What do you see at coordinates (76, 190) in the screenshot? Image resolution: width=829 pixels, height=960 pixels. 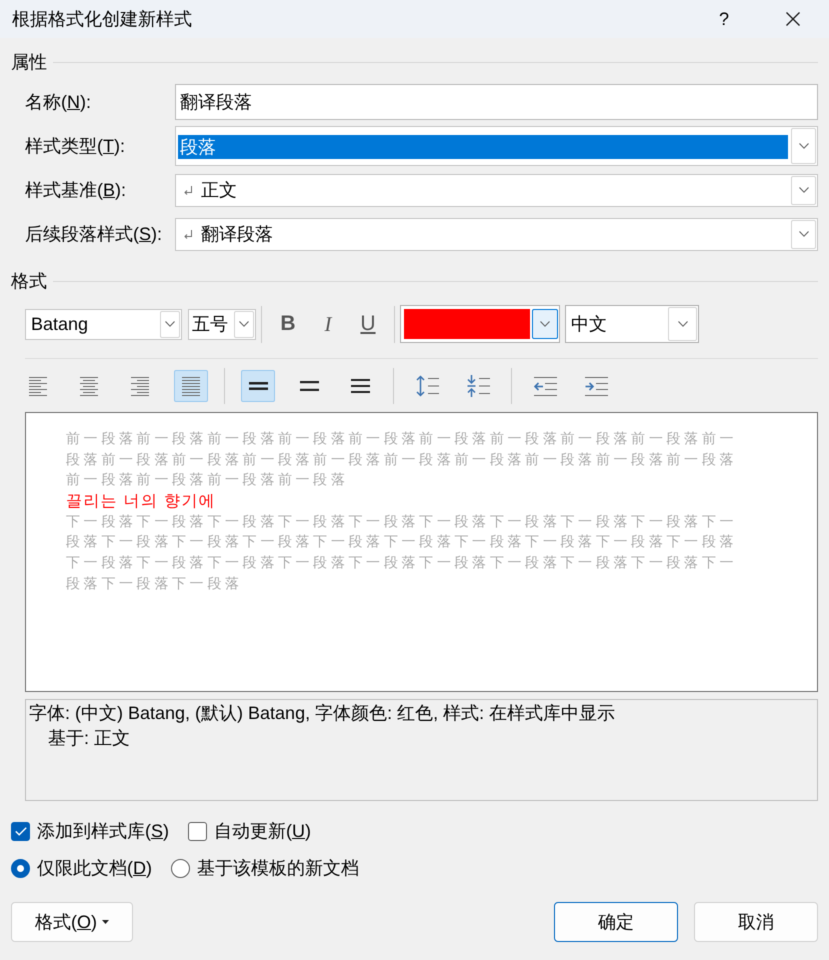 I see `field-label: 样式基准(B):` at bounding box center [76, 190].